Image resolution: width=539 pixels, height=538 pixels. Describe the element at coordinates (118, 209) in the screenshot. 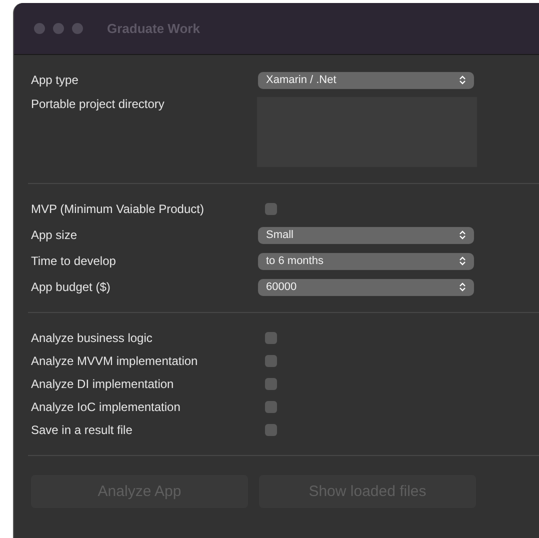

I see `field-label: MVP (Minimum Vaiable Product)` at that location.